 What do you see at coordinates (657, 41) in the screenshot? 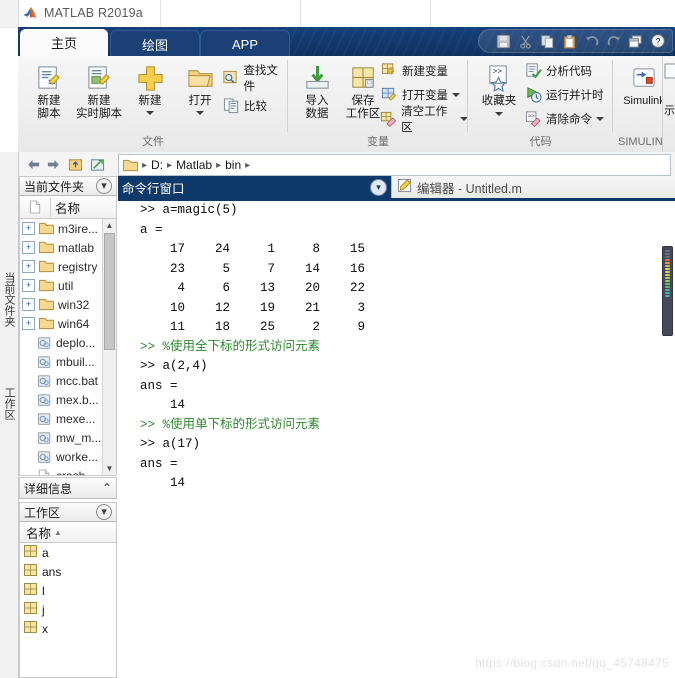
I see `help-icon: ?` at bounding box center [657, 41].